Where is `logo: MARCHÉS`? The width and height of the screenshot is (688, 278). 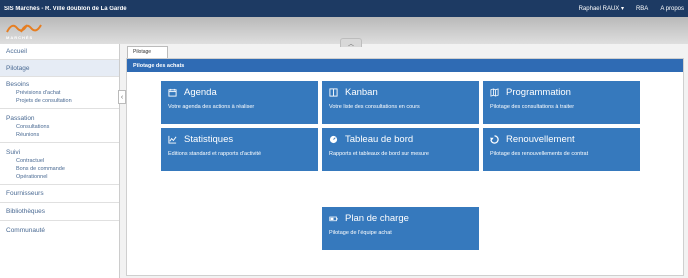 logo: MARCHÉS is located at coordinates (26, 31).